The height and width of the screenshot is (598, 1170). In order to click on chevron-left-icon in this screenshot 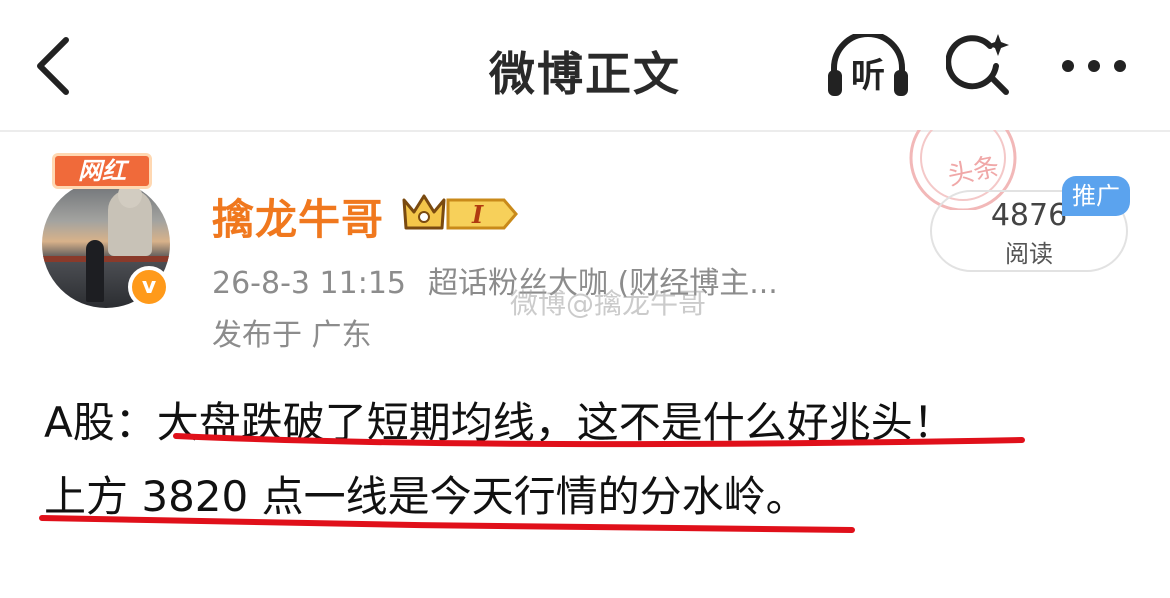, I will do `click(53, 66)`.